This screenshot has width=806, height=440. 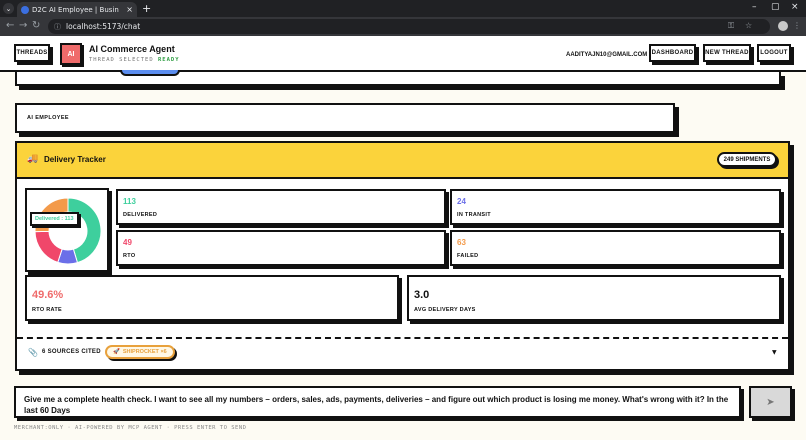 I want to click on user-email: AADITYAJN10@GMAIL.COM, so click(x=607, y=55).